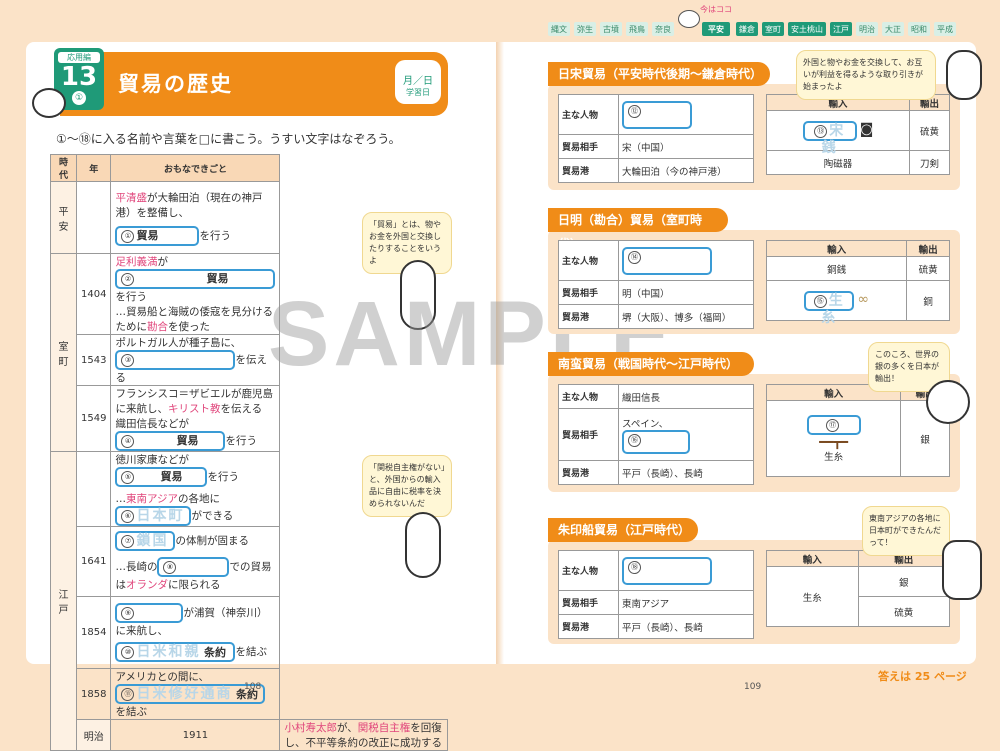 The image size is (1000, 751). What do you see at coordinates (149, 613) in the screenshot?
I see `answer-blank-9: ⑨` at bounding box center [149, 613].